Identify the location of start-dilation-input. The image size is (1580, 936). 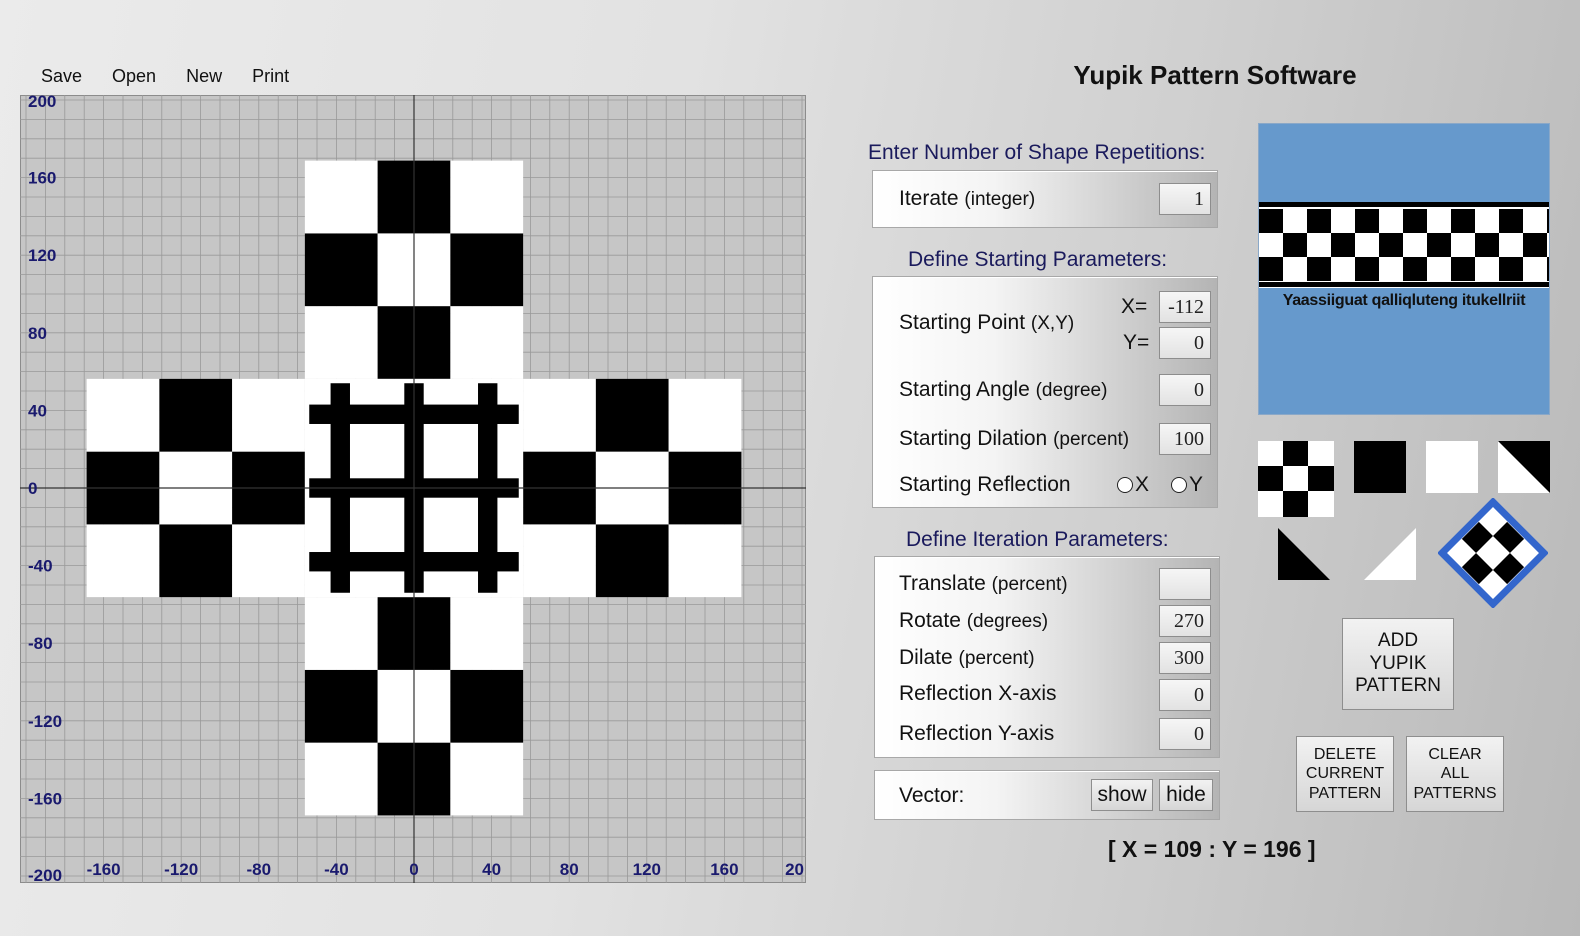
(1185, 439).